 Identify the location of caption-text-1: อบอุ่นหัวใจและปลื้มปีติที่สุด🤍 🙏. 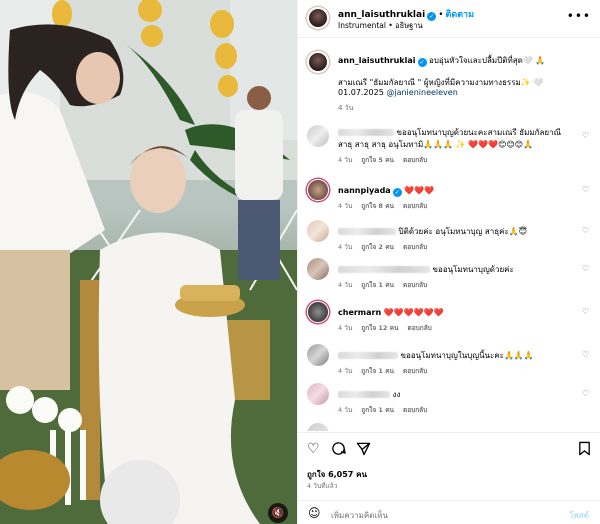
(487, 60).